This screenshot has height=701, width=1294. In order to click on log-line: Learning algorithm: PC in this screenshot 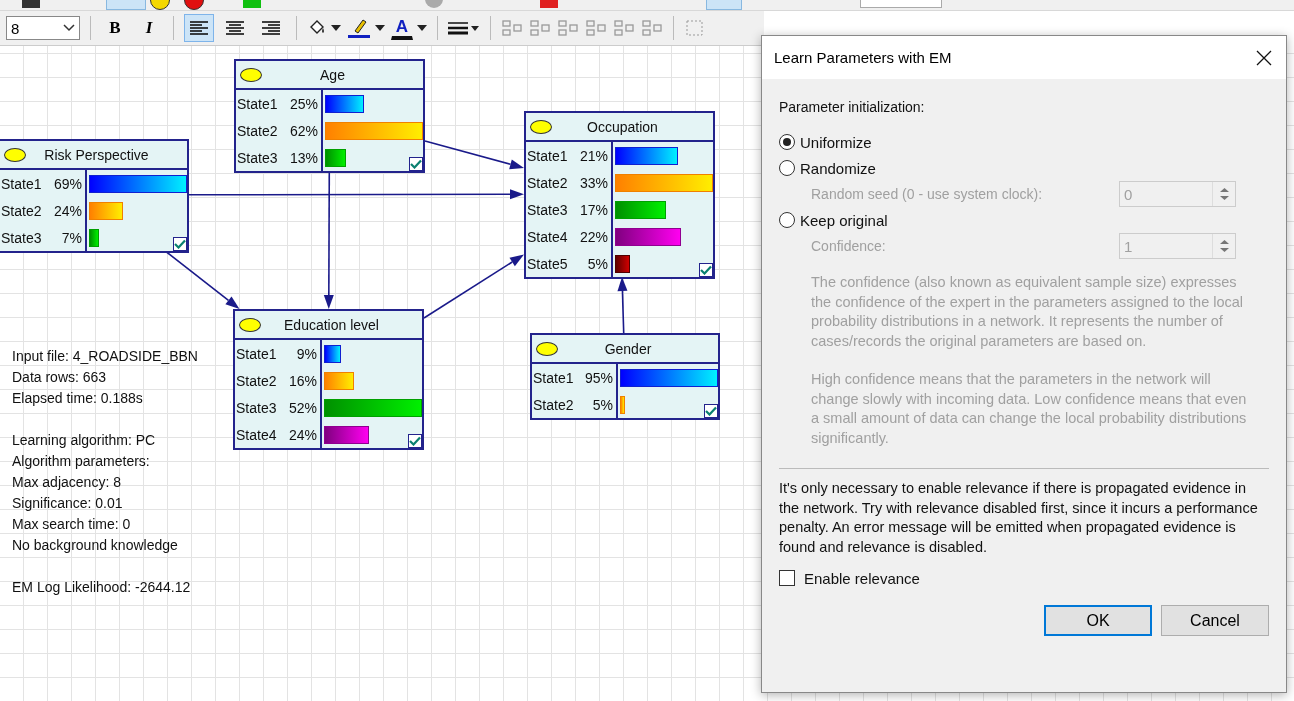, I will do `click(84, 440)`.